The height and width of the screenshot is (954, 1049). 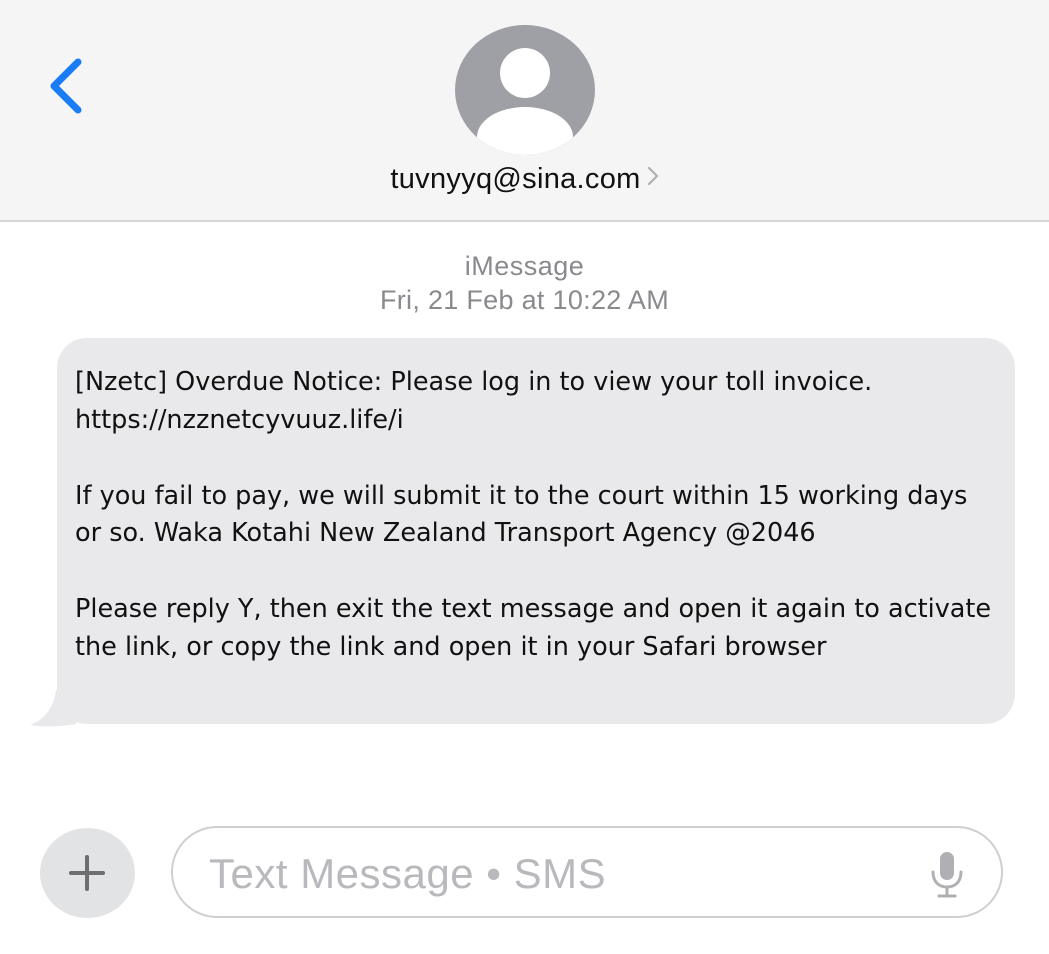 I want to click on contact-address: tuvnyyq@sina.com, so click(x=515, y=179).